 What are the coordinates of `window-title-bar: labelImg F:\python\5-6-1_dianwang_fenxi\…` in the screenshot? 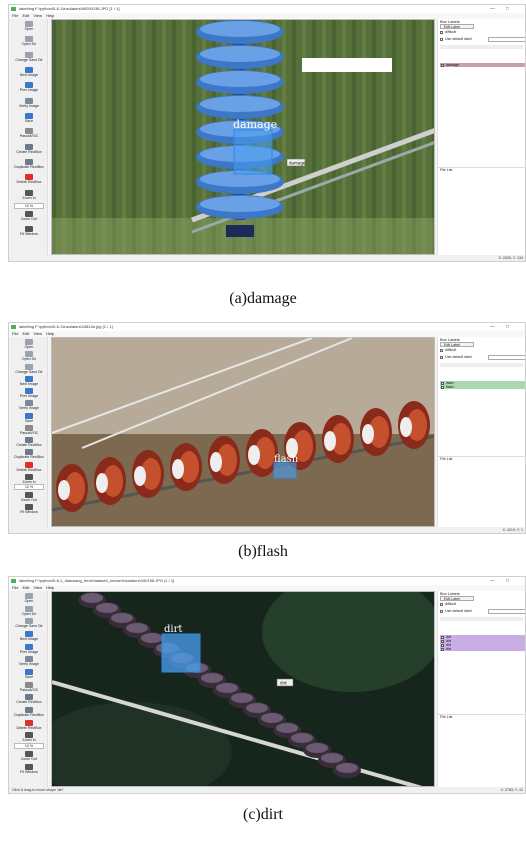 It's located at (267, 581).